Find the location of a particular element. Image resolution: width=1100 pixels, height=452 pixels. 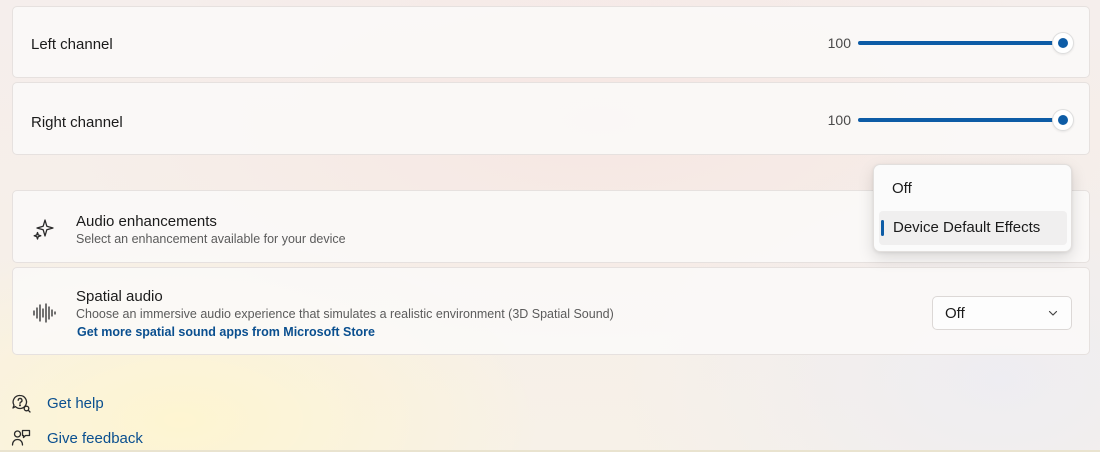

selection-indicator is located at coordinates (882, 228).